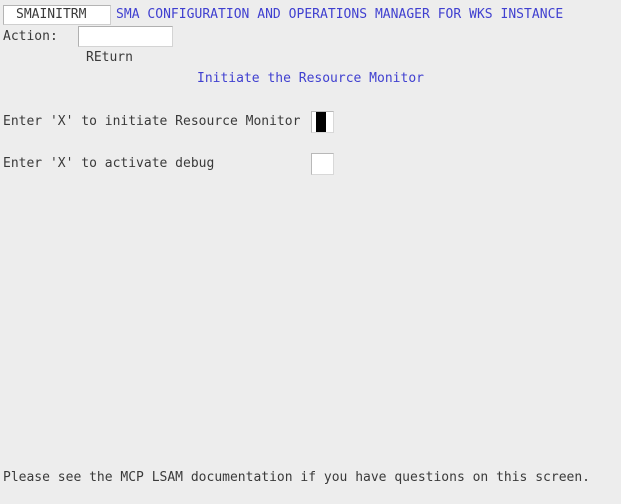 This screenshot has width=621, height=504. Describe the element at coordinates (30, 36) in the screenshot. I see `action-label: Action:` at that location.